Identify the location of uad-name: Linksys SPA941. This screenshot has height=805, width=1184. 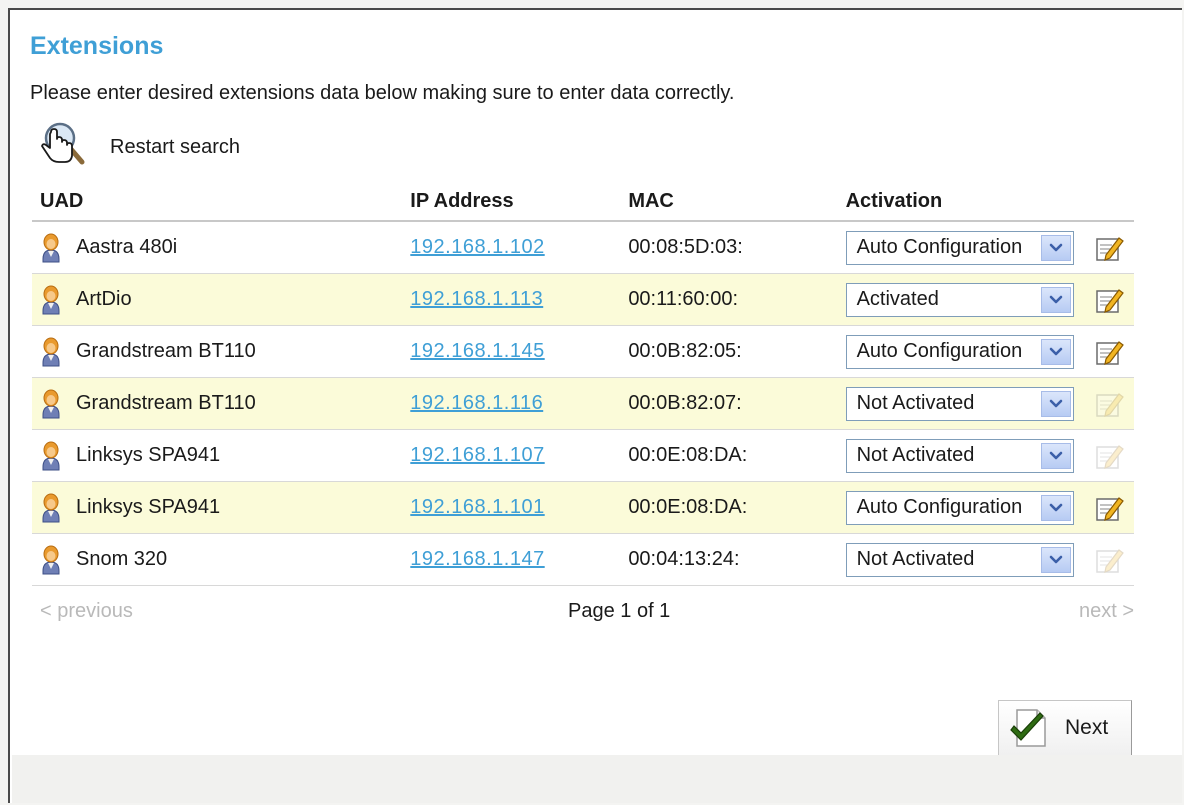
(148, 507).